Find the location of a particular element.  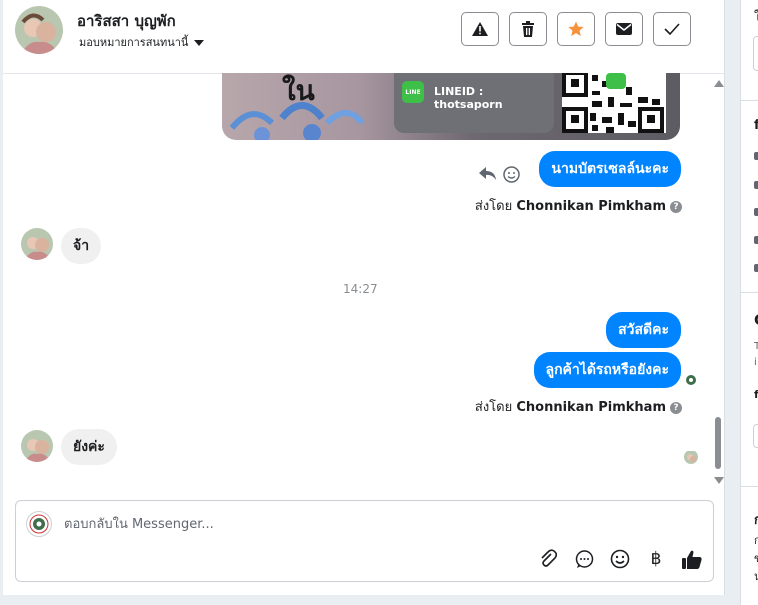

emoji-react-icon is located at coordinates (511, 174).